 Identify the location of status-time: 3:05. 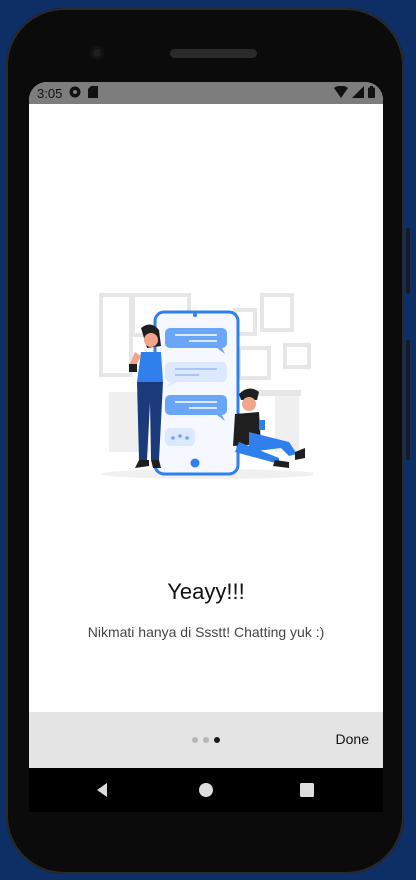
(50, 93).